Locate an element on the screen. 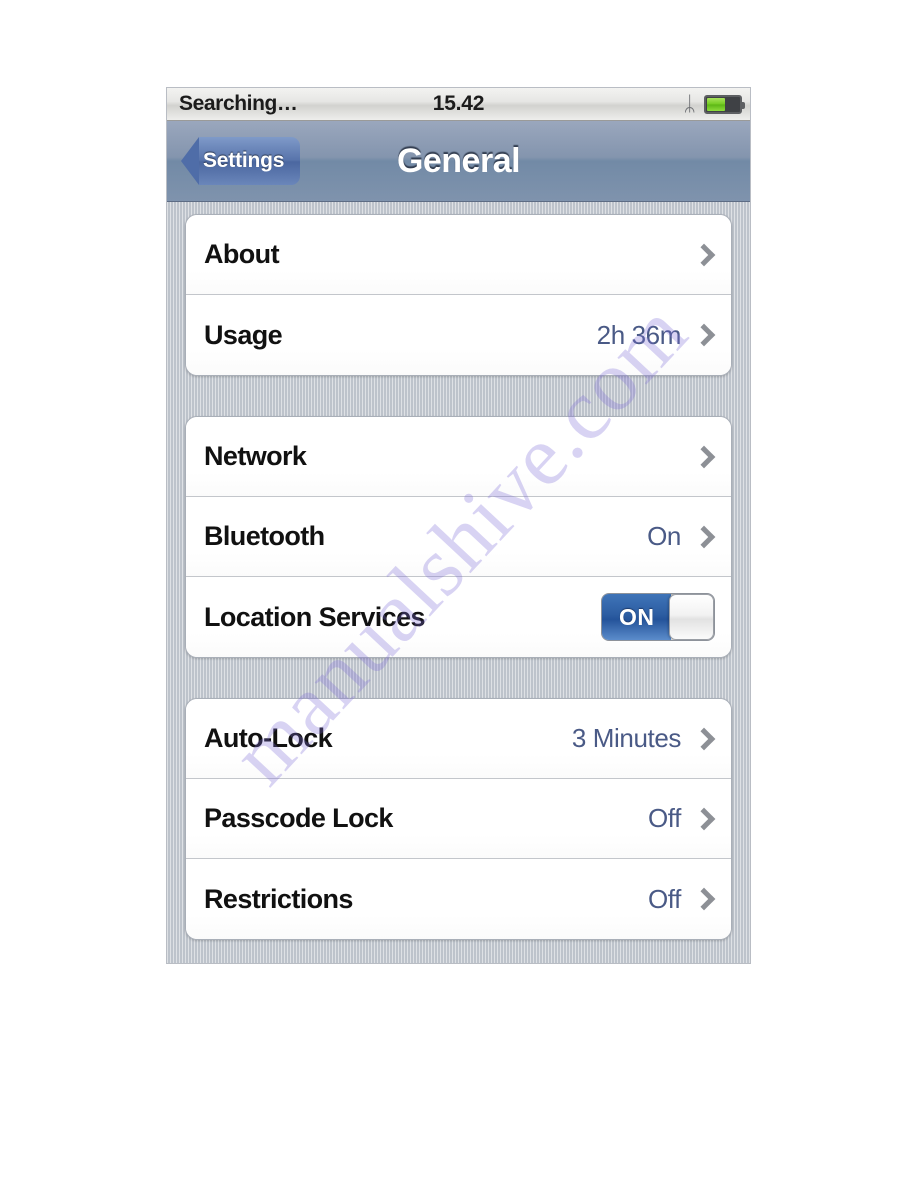  back-chevron-icon is located at coordinates (190, 161).